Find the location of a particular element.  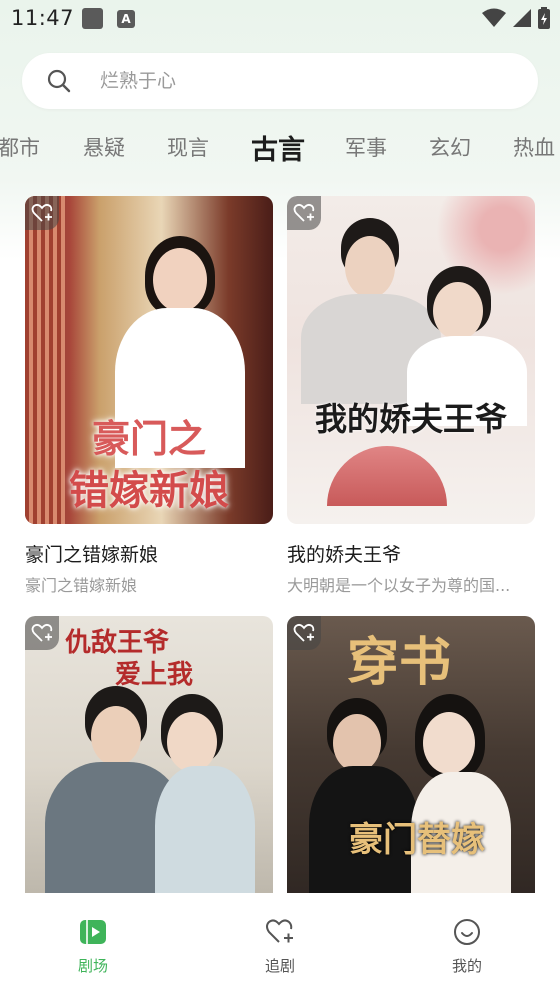

signal-icon is located at coordinates (522, 18).